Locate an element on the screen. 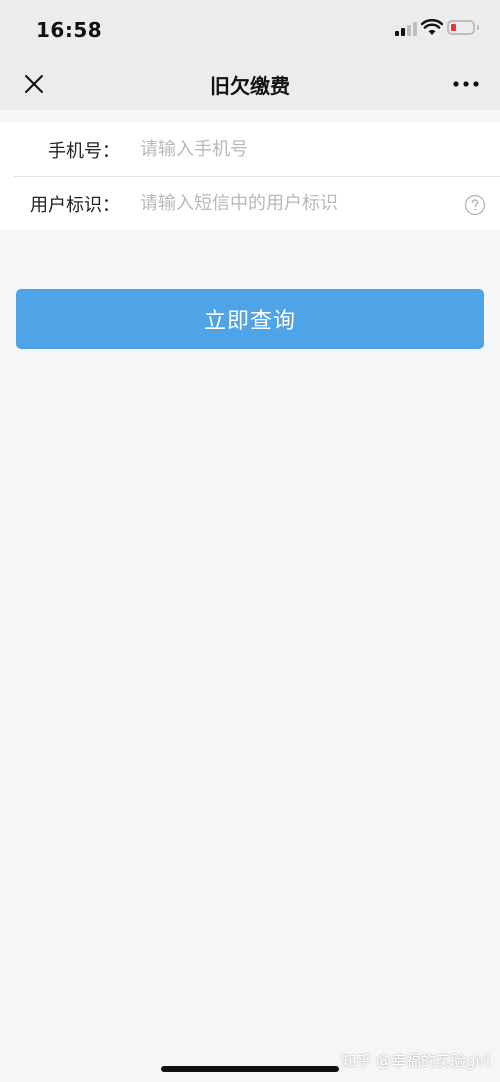  cellular-signal-icon is located at coordinates (406, 29).